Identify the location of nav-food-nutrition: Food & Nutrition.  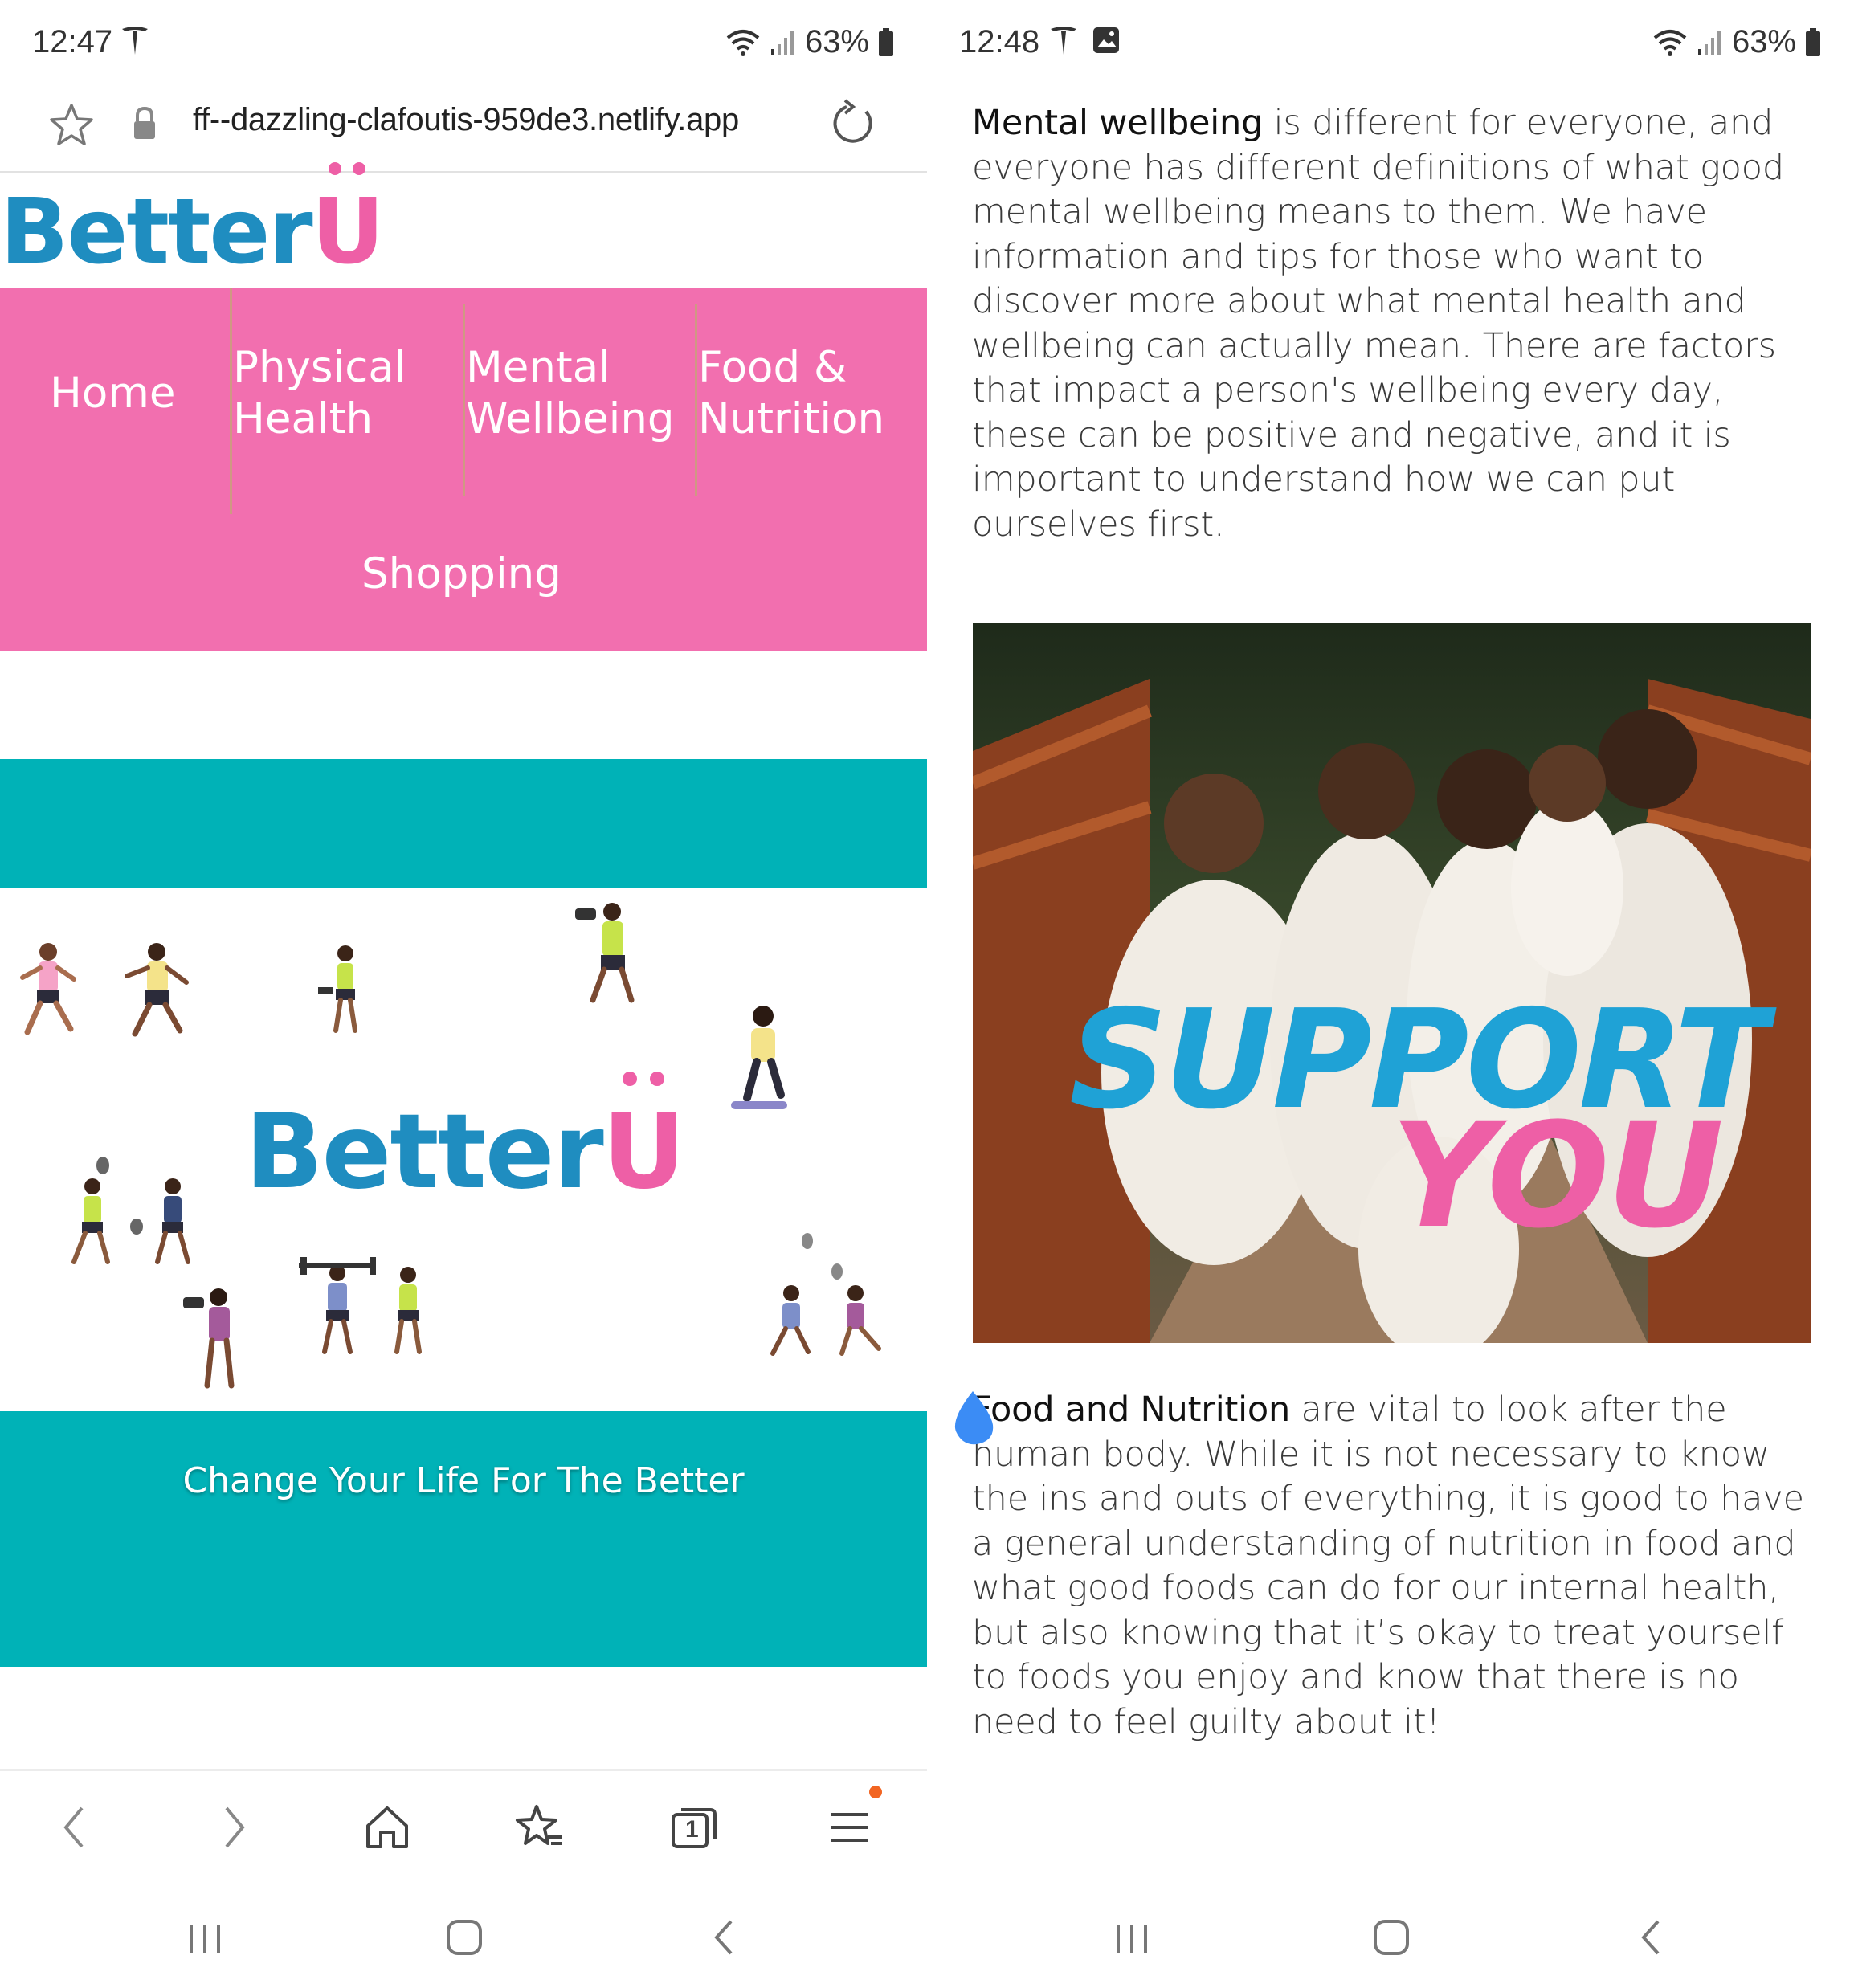
(791, 393).